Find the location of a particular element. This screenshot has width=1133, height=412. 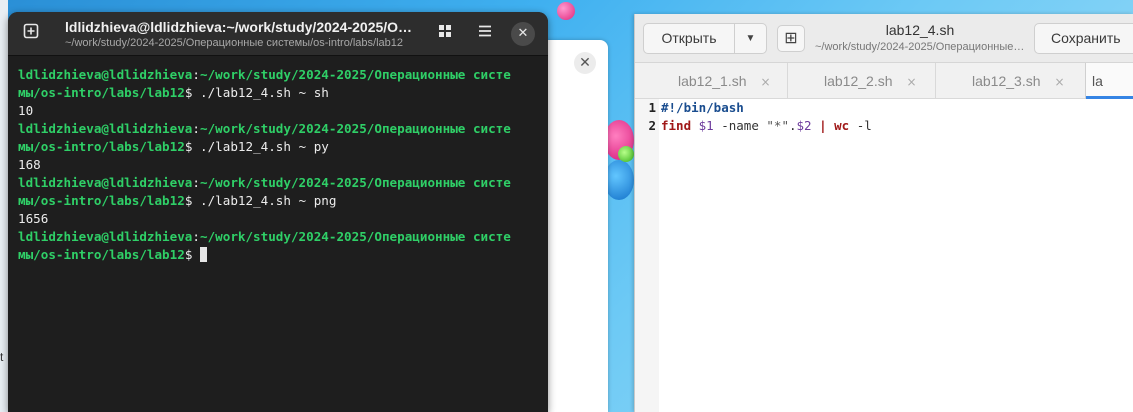

line-number-gutter is located at coordinates (647, 255).